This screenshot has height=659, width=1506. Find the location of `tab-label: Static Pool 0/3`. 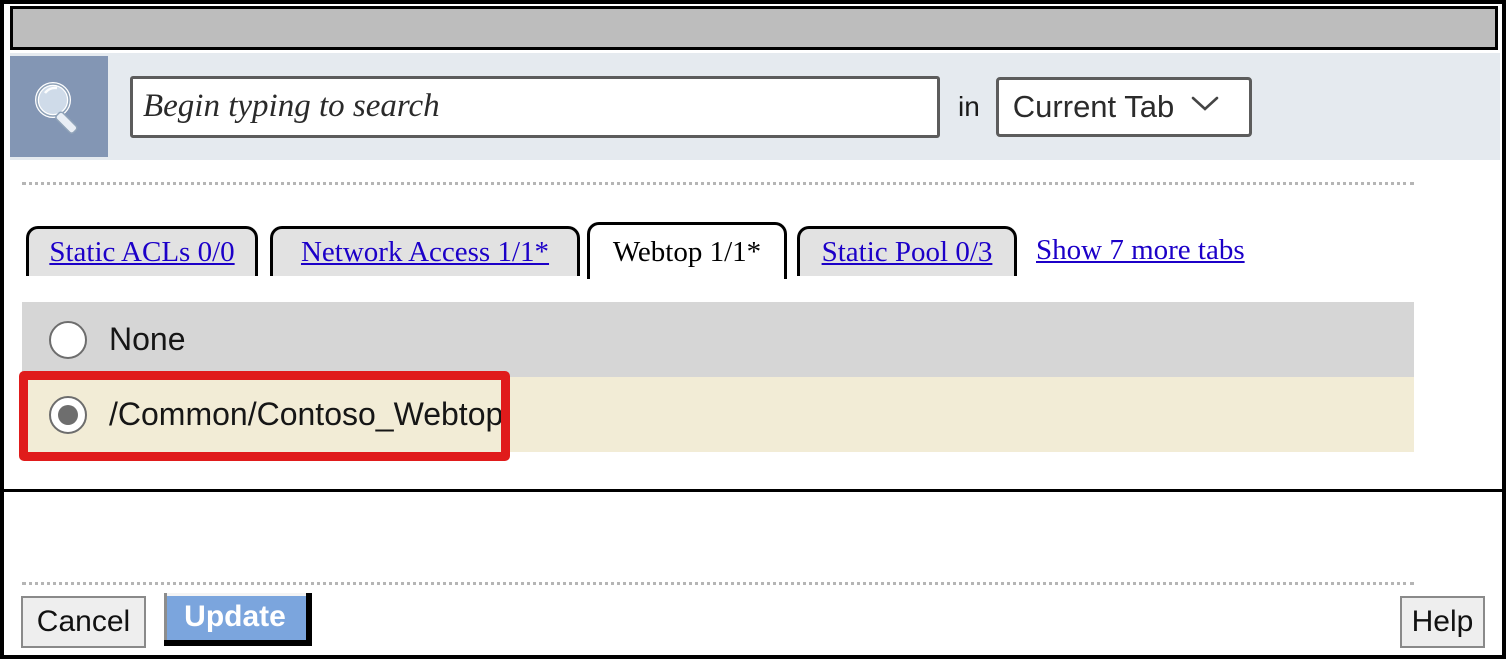

tab-label: Static Pool 0/3 is located at coordinates (907, 252).